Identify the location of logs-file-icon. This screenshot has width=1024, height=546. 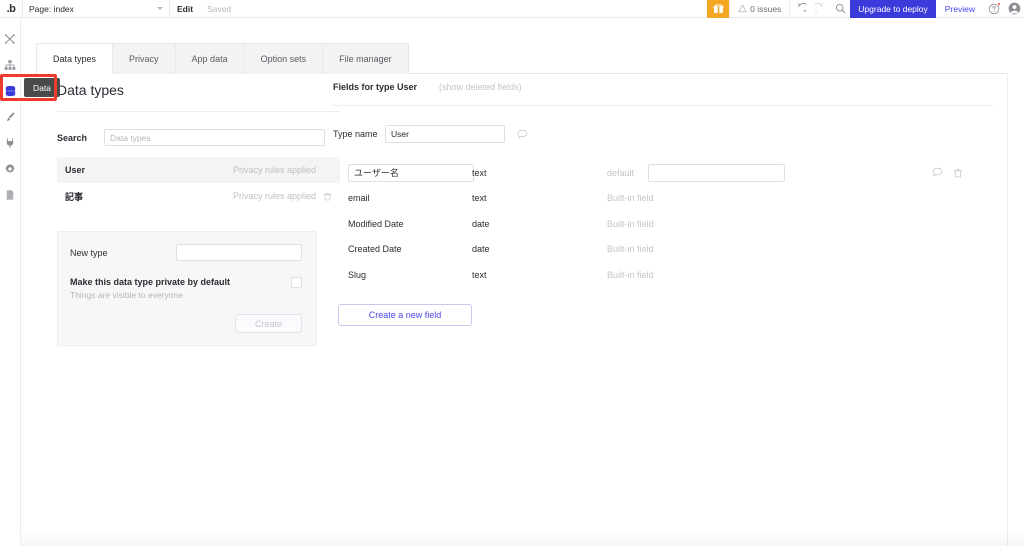
(10, 195).